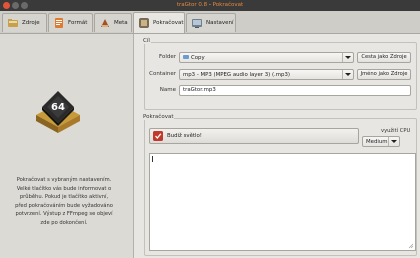 The height and width of the screenshot is (258, 420). Describe the element at coordinates (384, 74) in the screenshot. I see `name-as-source-button: Jméno jako Zdroje` at that location.